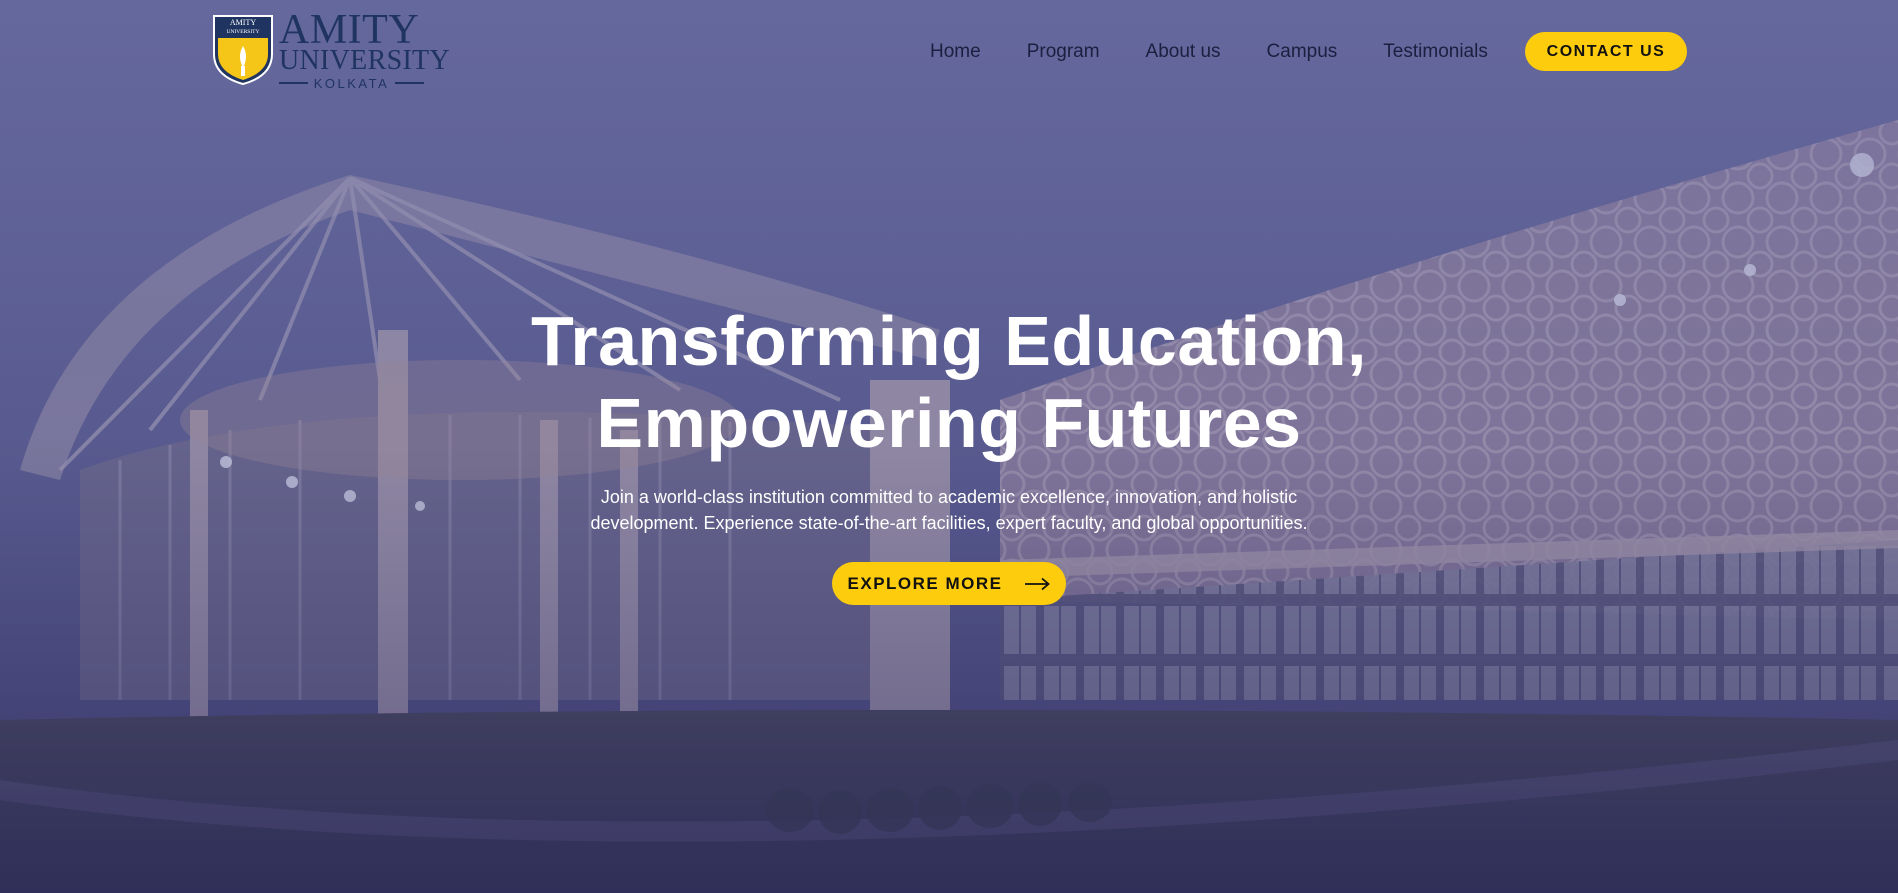 This screenshot has width=1898, height=893. Describe the element at coordinates (243, 32) in the screenshot. I see `svg-text: UNIVERSITY` at that location.